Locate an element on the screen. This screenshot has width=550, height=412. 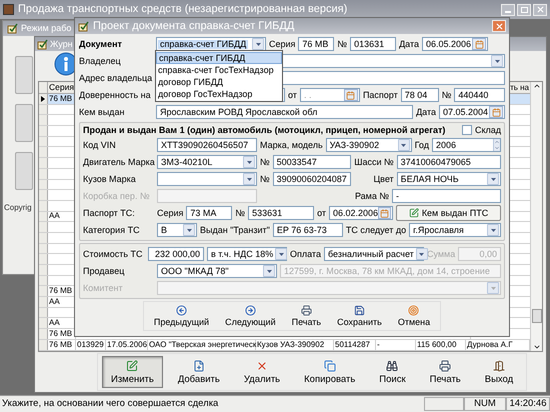
combo-box: в т.ч. НДС 18% is located at coordinates (247, 254).